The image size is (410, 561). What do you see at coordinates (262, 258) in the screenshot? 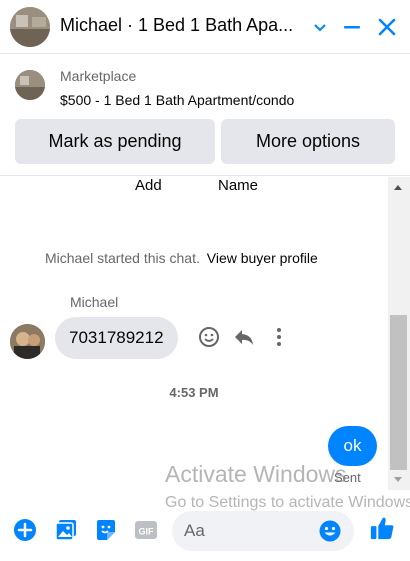
I see `view-buyer-profile-link: View buyer profile` at bounding box center [262, 258].